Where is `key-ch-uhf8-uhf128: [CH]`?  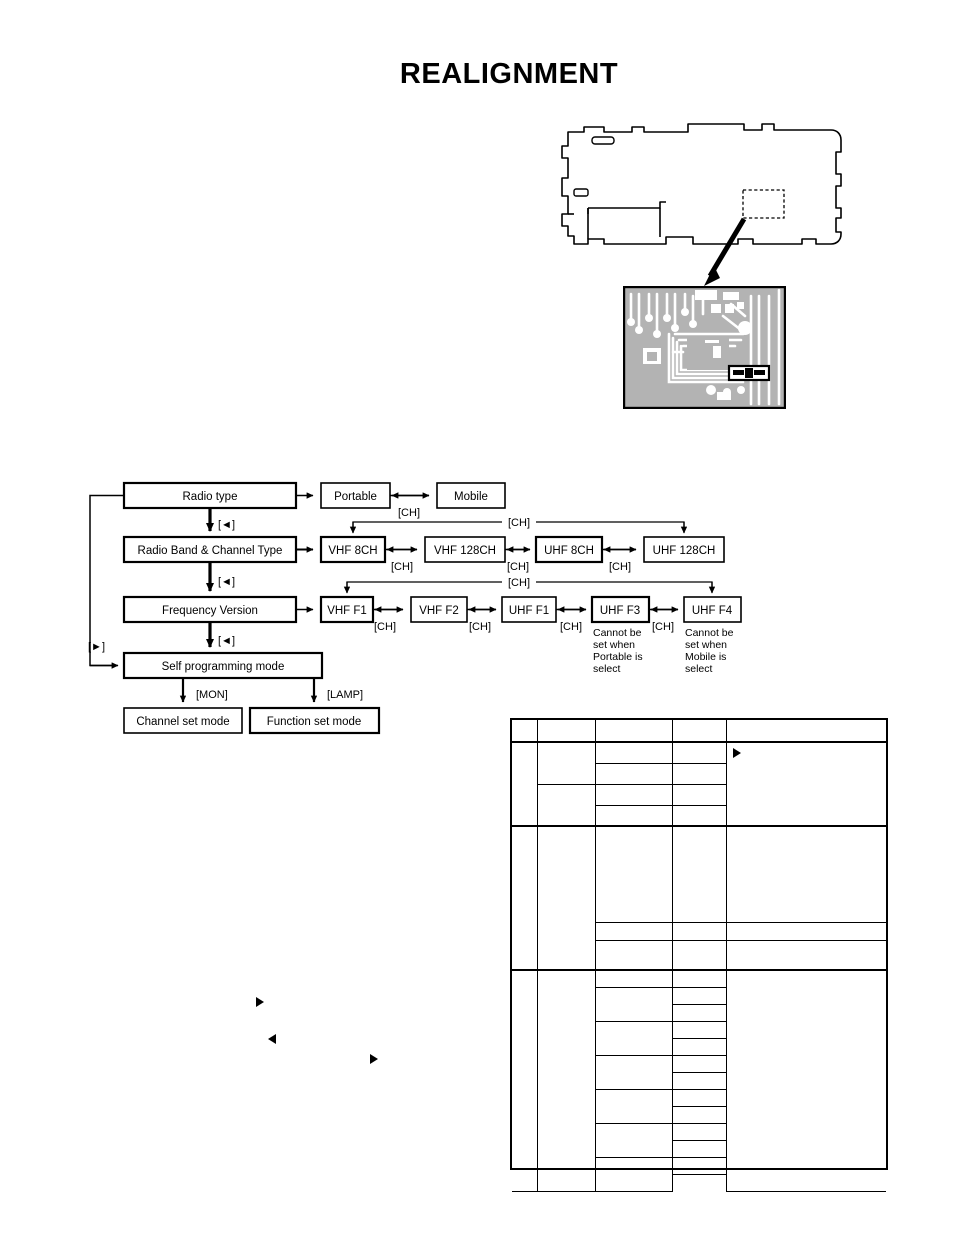 key-ch-uhf8-uhf128: [CH] is located at coordinates (620, 567).